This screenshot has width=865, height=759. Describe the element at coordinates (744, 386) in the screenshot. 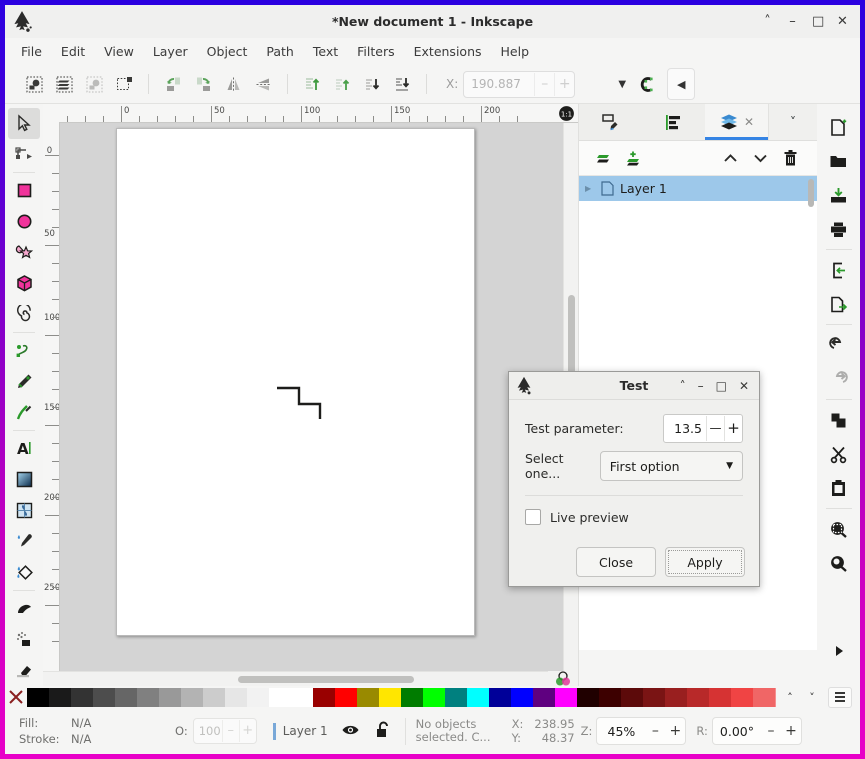

I see `dialog-close-button: ✕` at that location.